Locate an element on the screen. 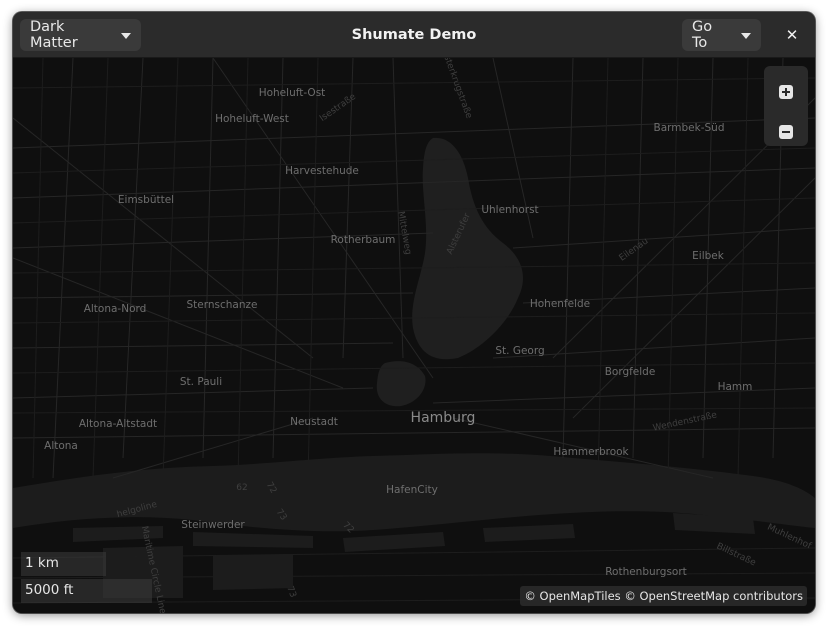 Image resolution: width=828 pixels, height=629 pixels. goto-dropdown: Go To is located at coordinates (721, 35).